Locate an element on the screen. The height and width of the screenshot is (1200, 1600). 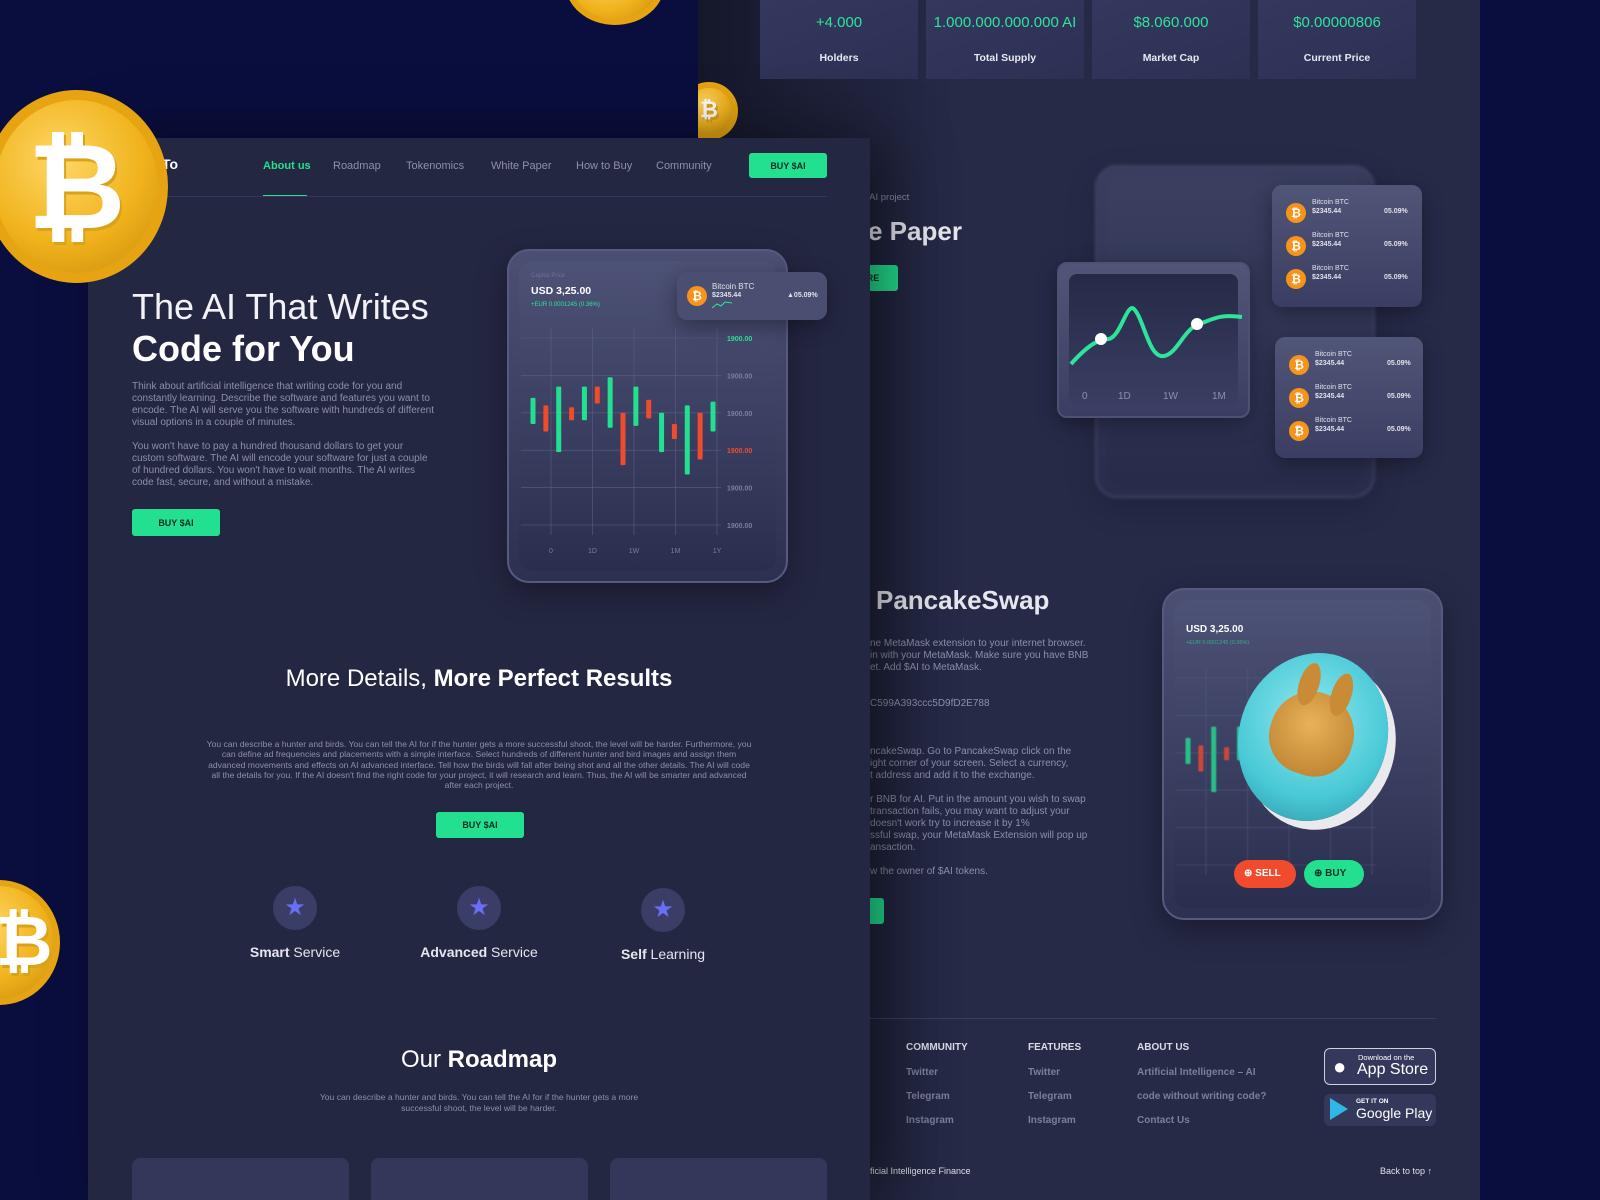
back-to-top-link: Back to top ↑ is located at coordinates (1406, 1171).